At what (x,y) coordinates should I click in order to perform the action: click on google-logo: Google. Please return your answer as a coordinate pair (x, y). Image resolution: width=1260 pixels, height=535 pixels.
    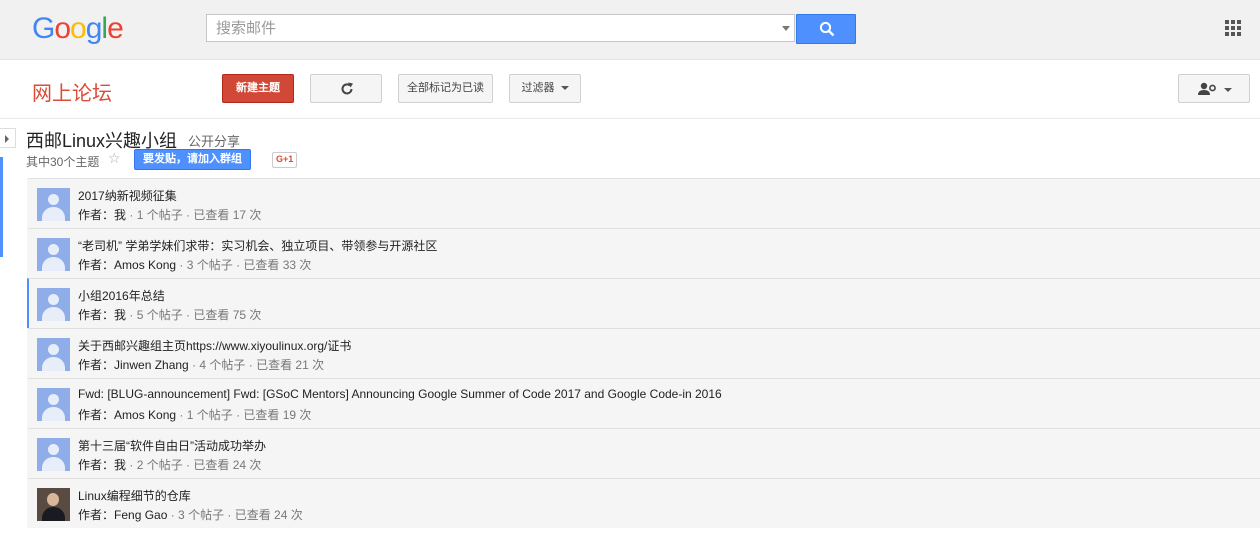
    Looking at the image, I should click on (78, 29).